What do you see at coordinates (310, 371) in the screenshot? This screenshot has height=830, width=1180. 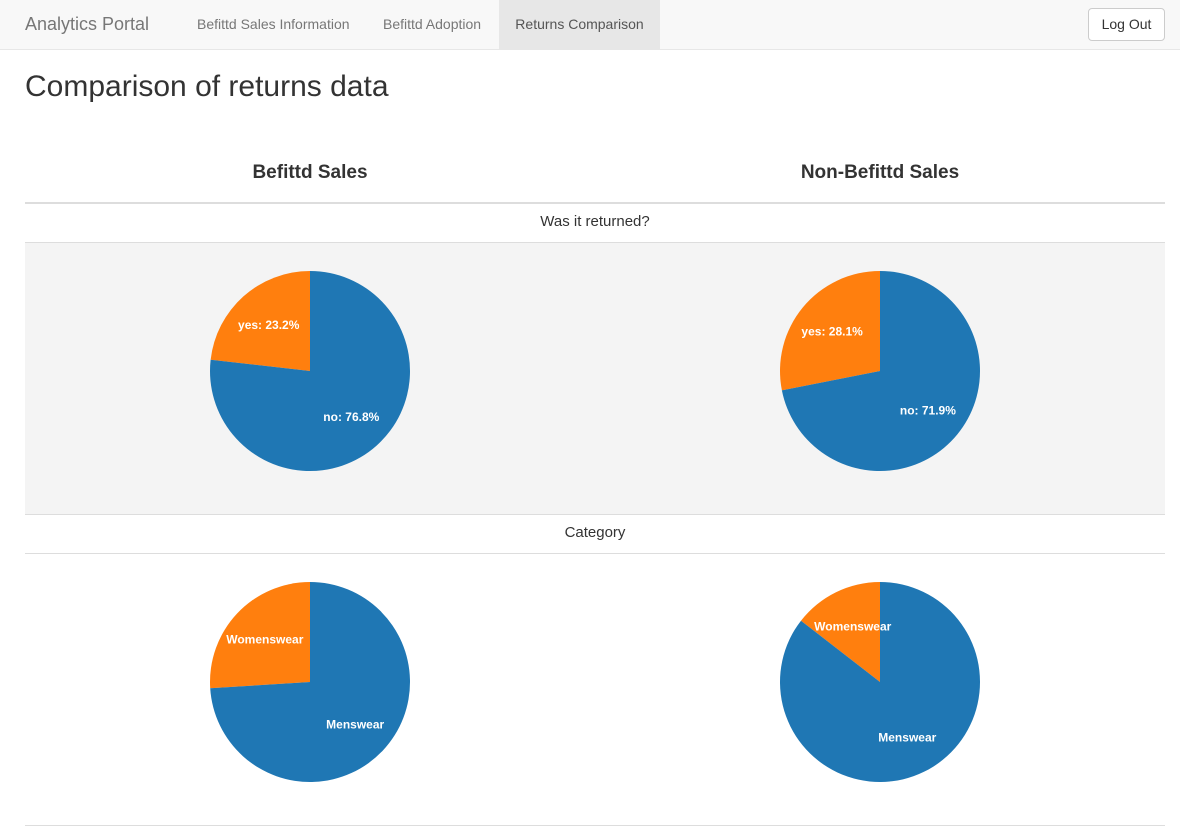 I see `pie-chart-befittd-returned: yes: 23.2% no: 76.8%` at bounding box center [310, 371].